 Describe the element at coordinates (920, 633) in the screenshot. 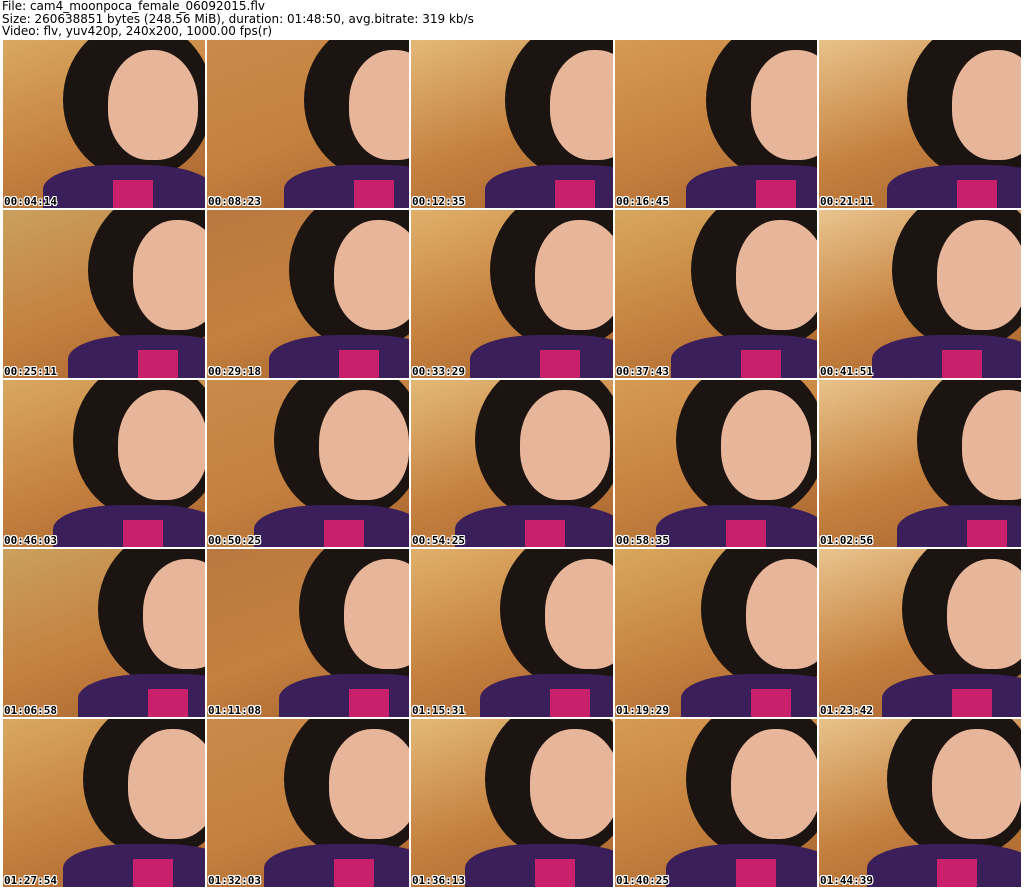

I see `thumbnail-frame: 01:23:42` at that location.